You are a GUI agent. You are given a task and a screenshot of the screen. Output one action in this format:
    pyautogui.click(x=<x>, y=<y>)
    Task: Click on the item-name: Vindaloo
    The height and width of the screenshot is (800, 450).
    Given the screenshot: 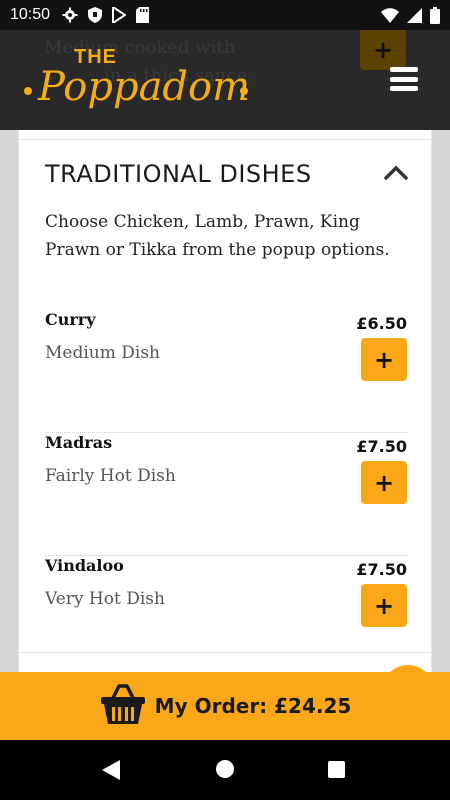 What is the action you would take?
    pyautogui.click(x=84, y=565)
    